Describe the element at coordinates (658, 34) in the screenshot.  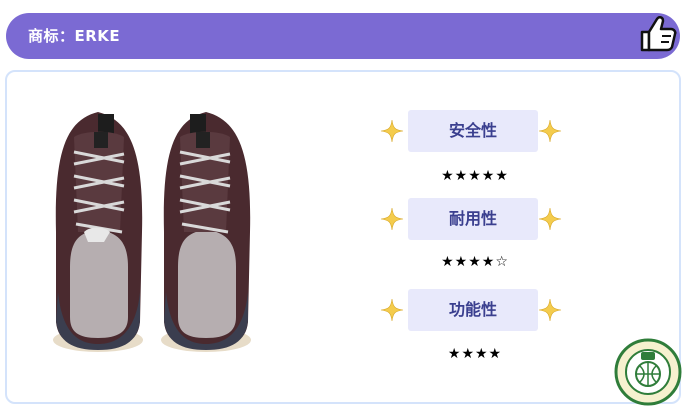
I see `thumbs-up-icon` at that location.